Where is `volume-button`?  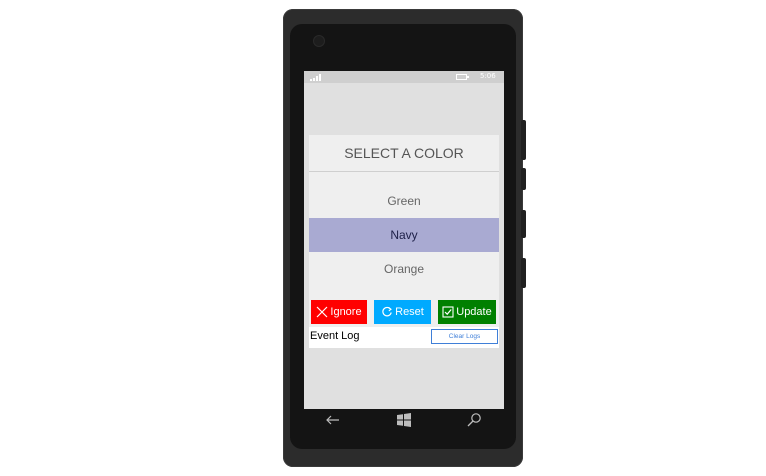 volume-button is located at coordinates (523, 140).